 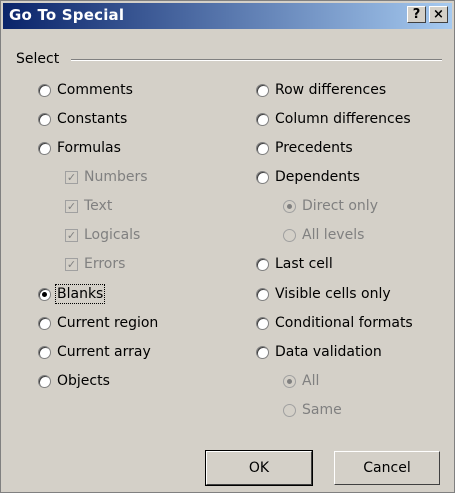 What do you see at coordinates (340, 206) in the screenshot?
I see `option-label: Direct only` at bounding box center [340, 206].